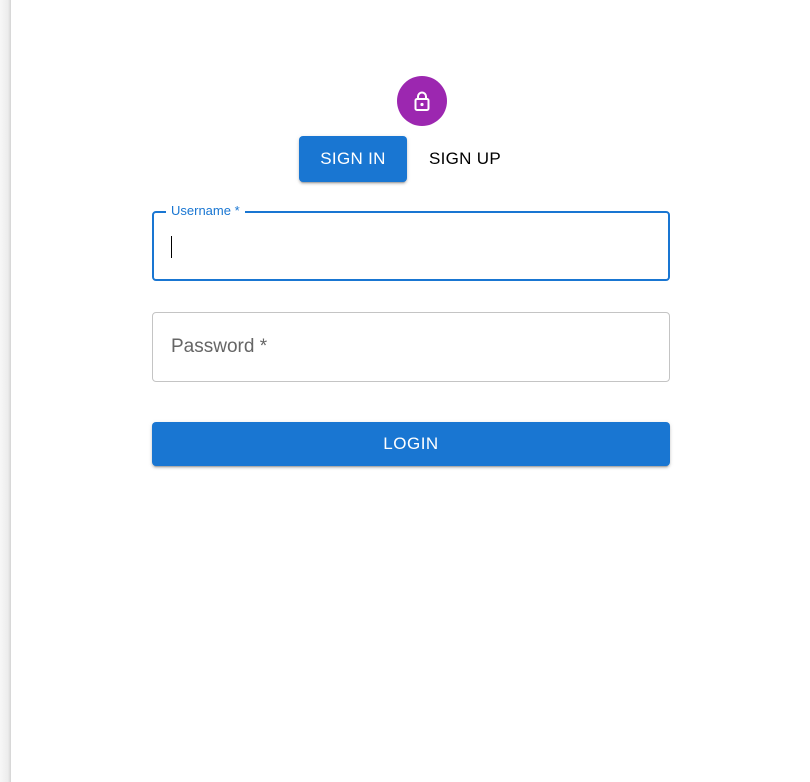 The image size is (810, 782). Describe the element at coordinates (5, 391) in the screenshot. I see `window-edge` at that location.